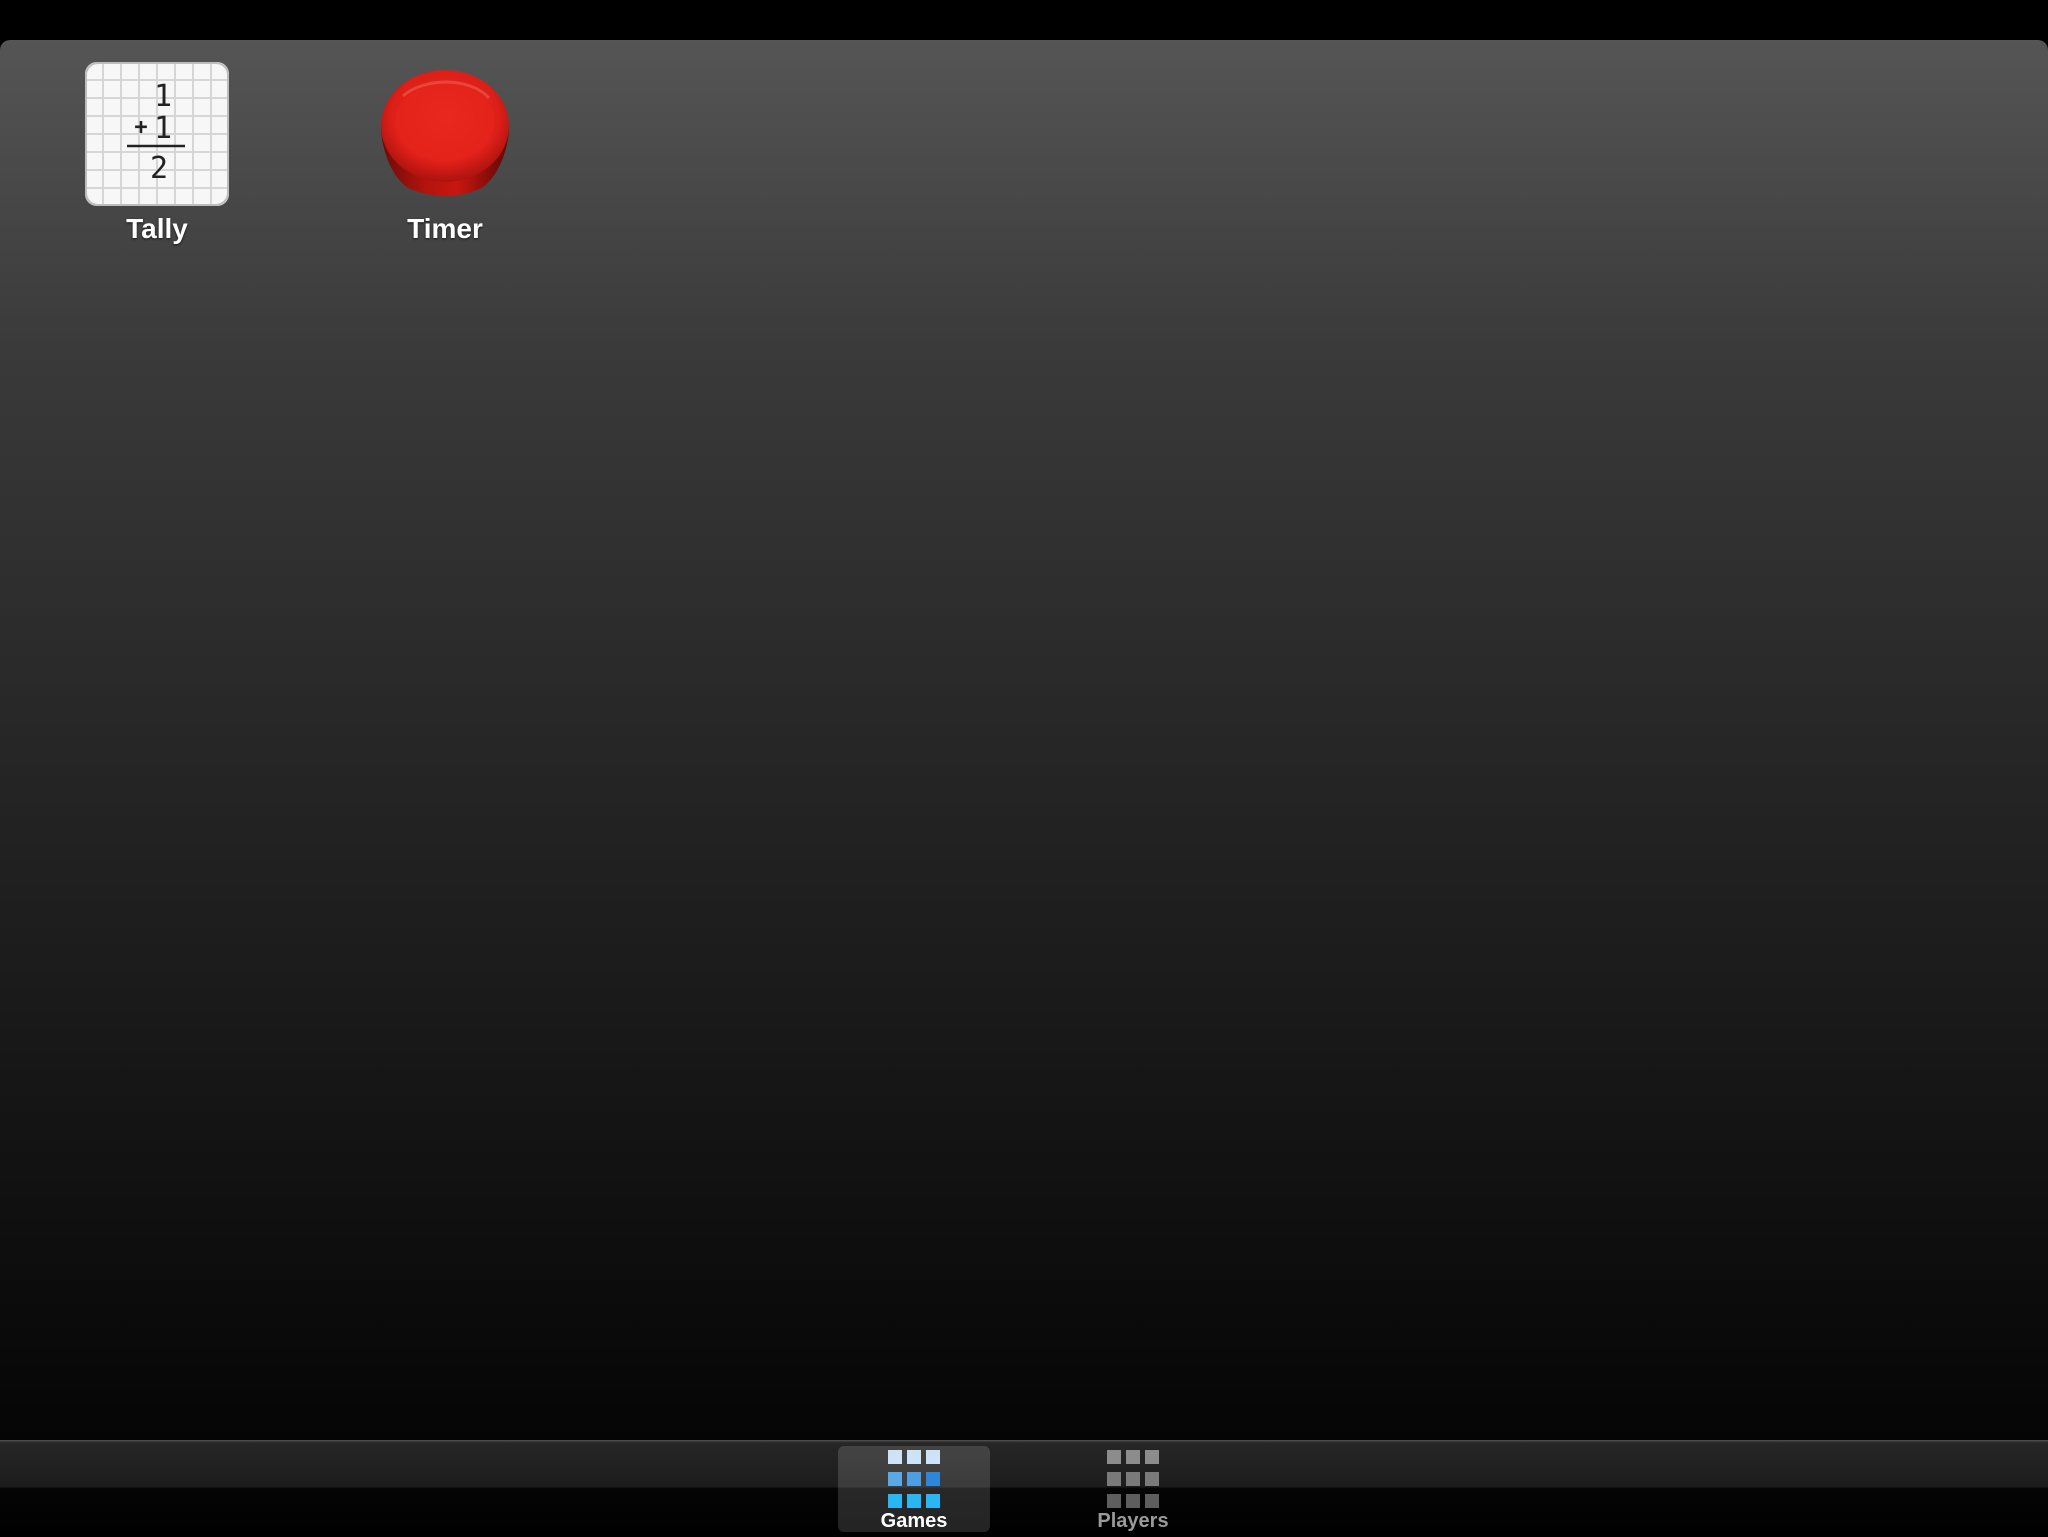  What do you see at coordinates (1133, 1521) in the screenshot?
I see `tab-label-players: Players` at bounding box center [1133, 1521].